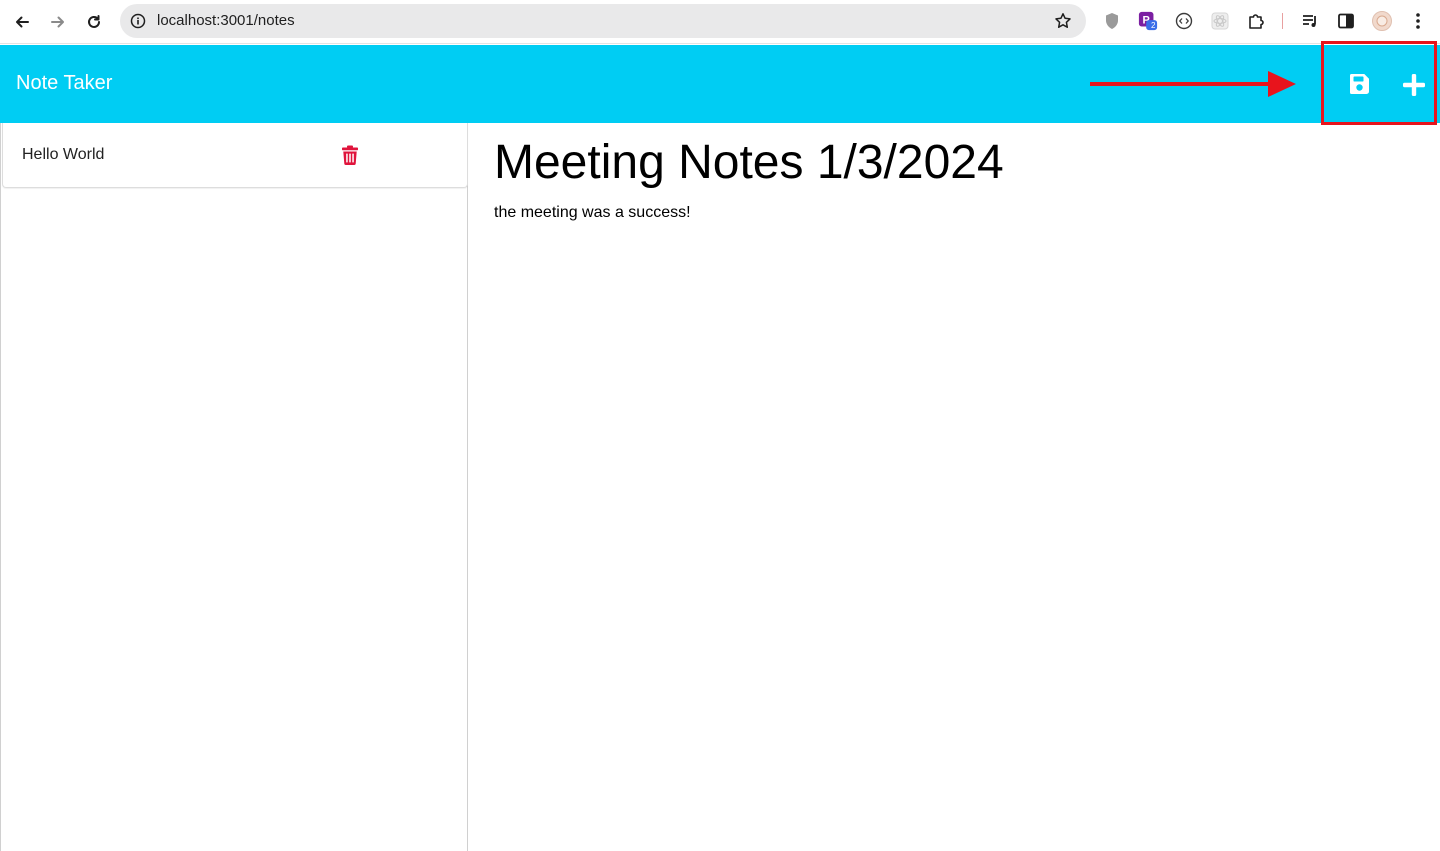  I want to click on delete-note-button, so click(350, 155).